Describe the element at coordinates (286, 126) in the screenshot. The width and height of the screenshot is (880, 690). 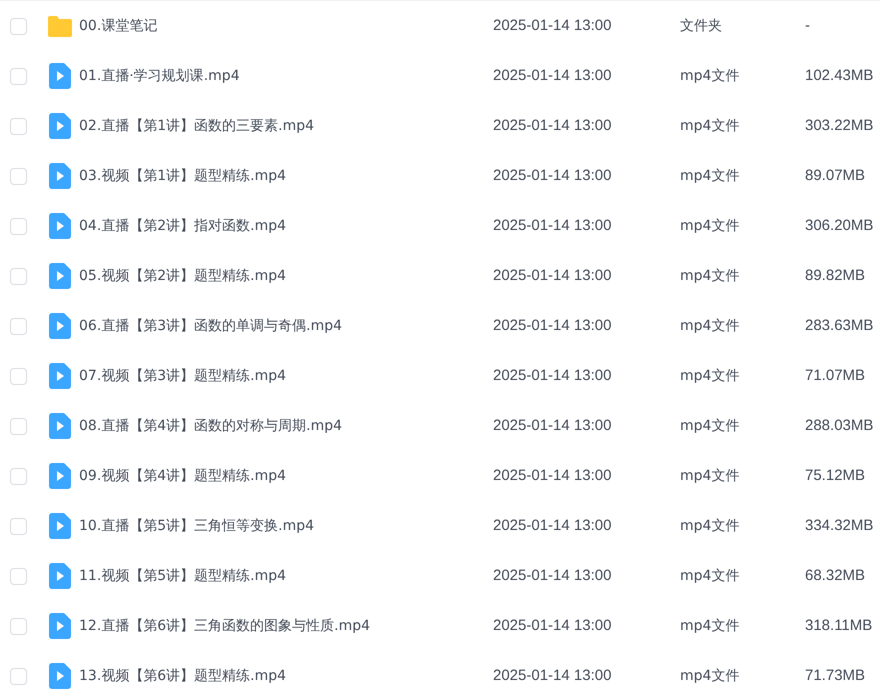
I see `file-name: 02.直播【第1讲】函数的三要素.mp4` at that location.